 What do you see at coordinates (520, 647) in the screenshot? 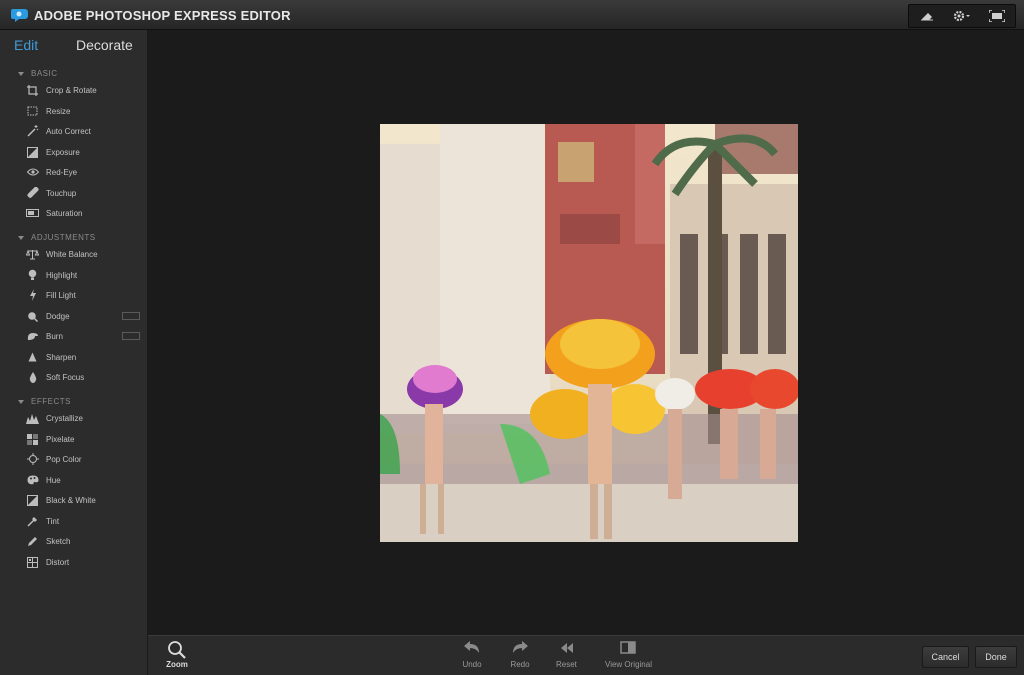
I see `redo-icon` at bounding box center [520, 647].